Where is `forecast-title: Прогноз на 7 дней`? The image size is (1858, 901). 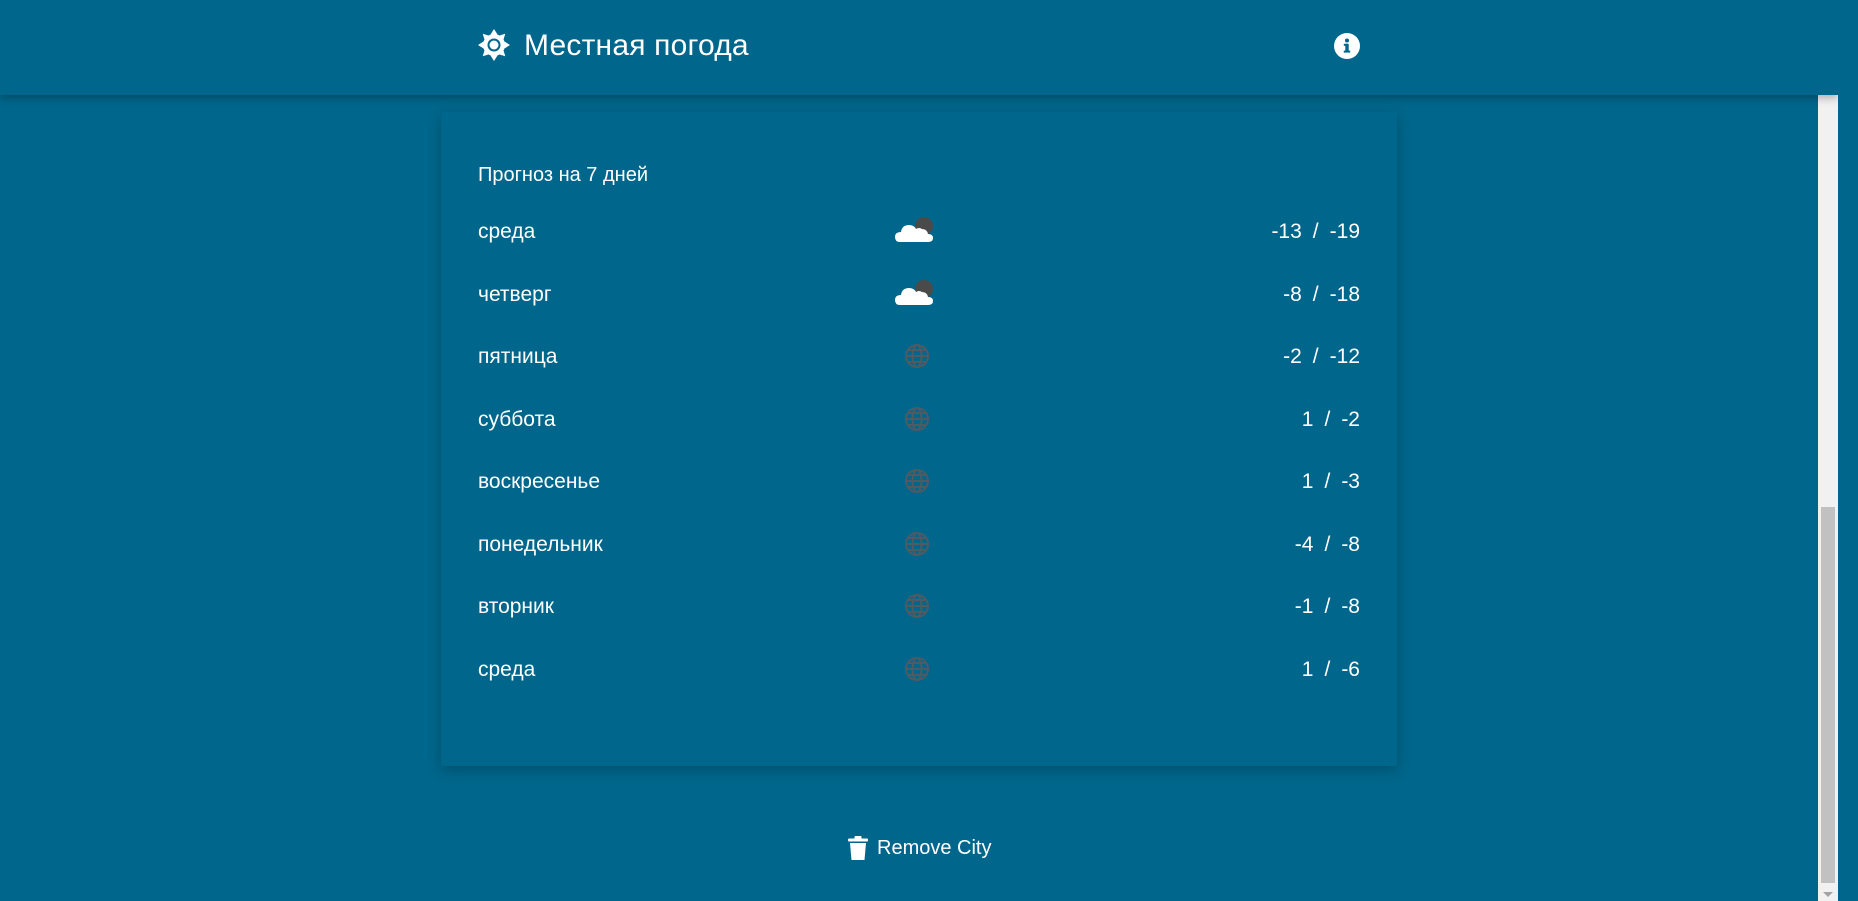
forecast-title: Прогноз на 7 дней is located at coordinates (563, 175).